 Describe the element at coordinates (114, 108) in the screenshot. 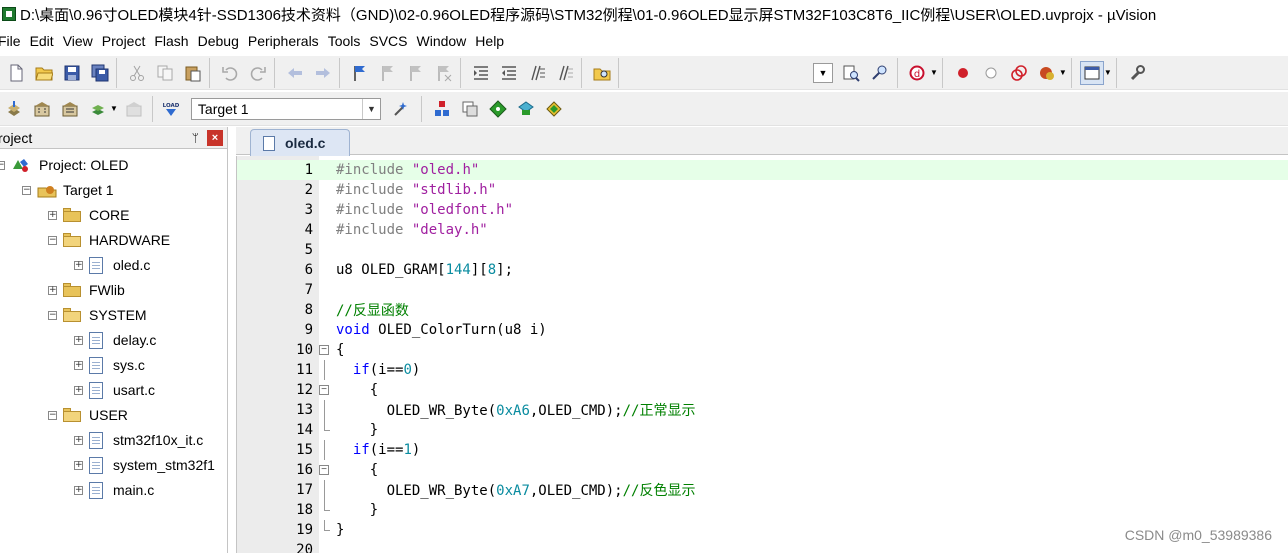

I see `batch-dropdown-arrow: ▼` at that location.